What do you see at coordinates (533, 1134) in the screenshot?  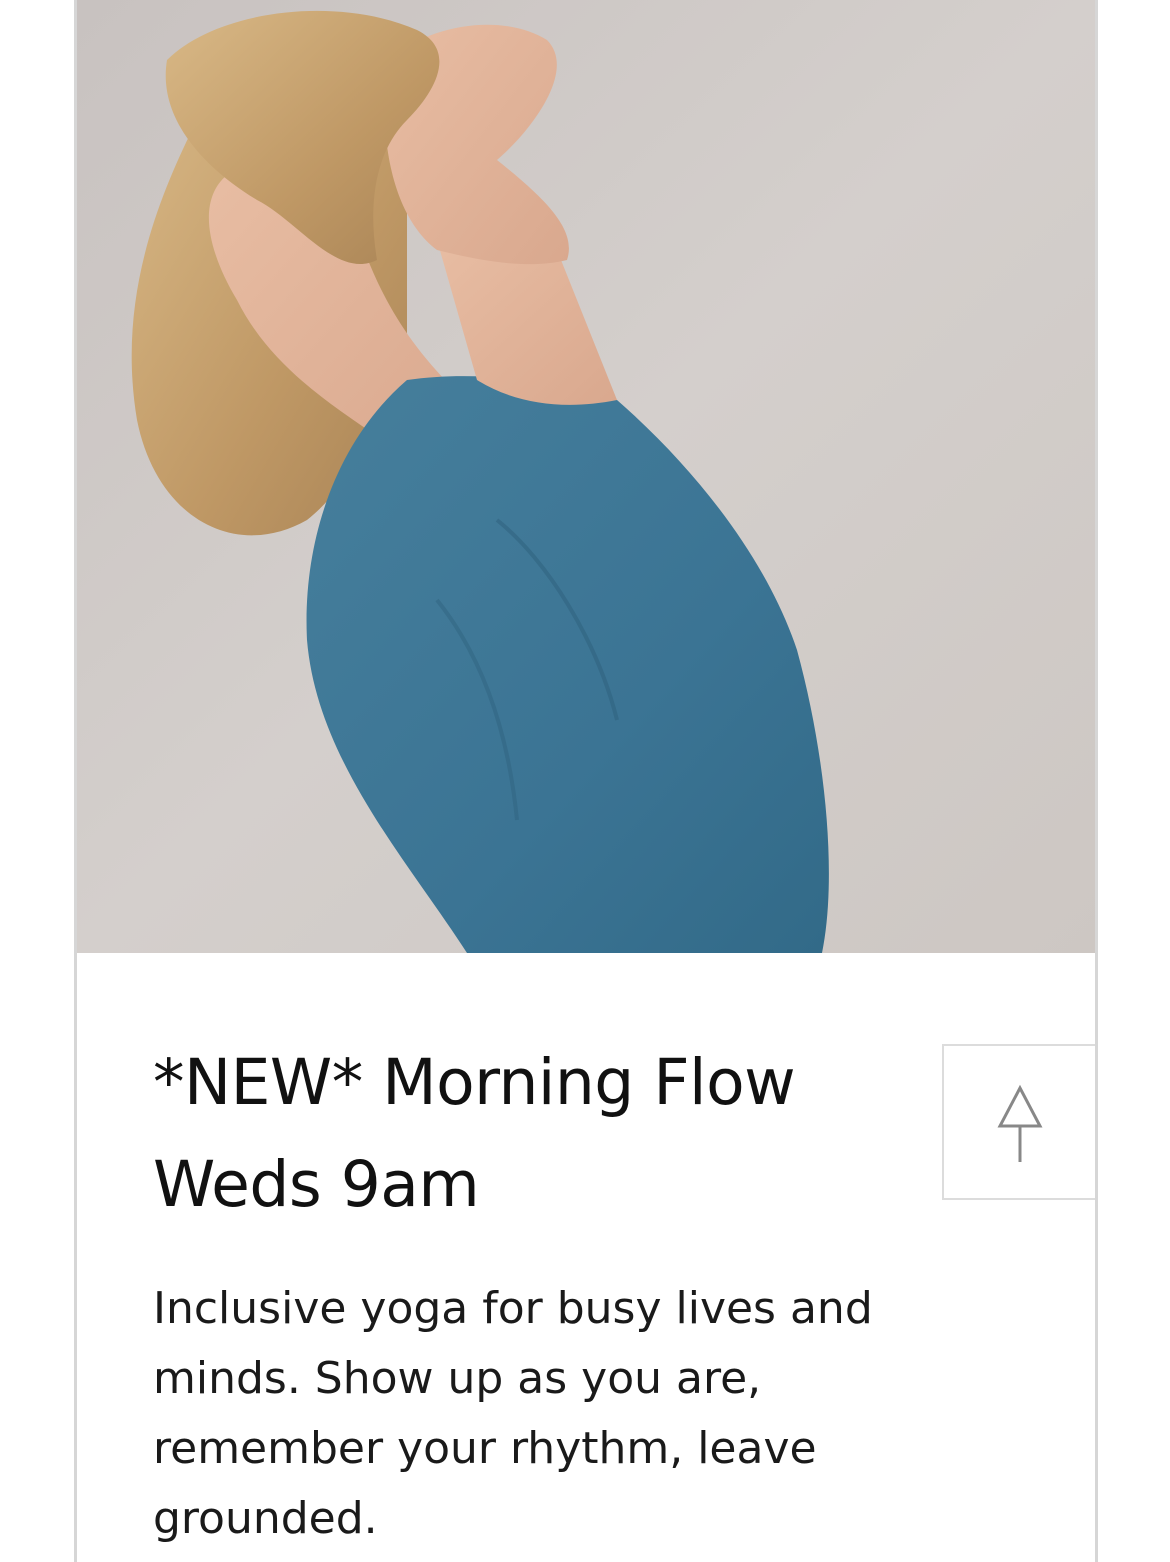 I see `class-title: *NEW* Morning Flow Weds 9am` at bounding box center [533, 1134].